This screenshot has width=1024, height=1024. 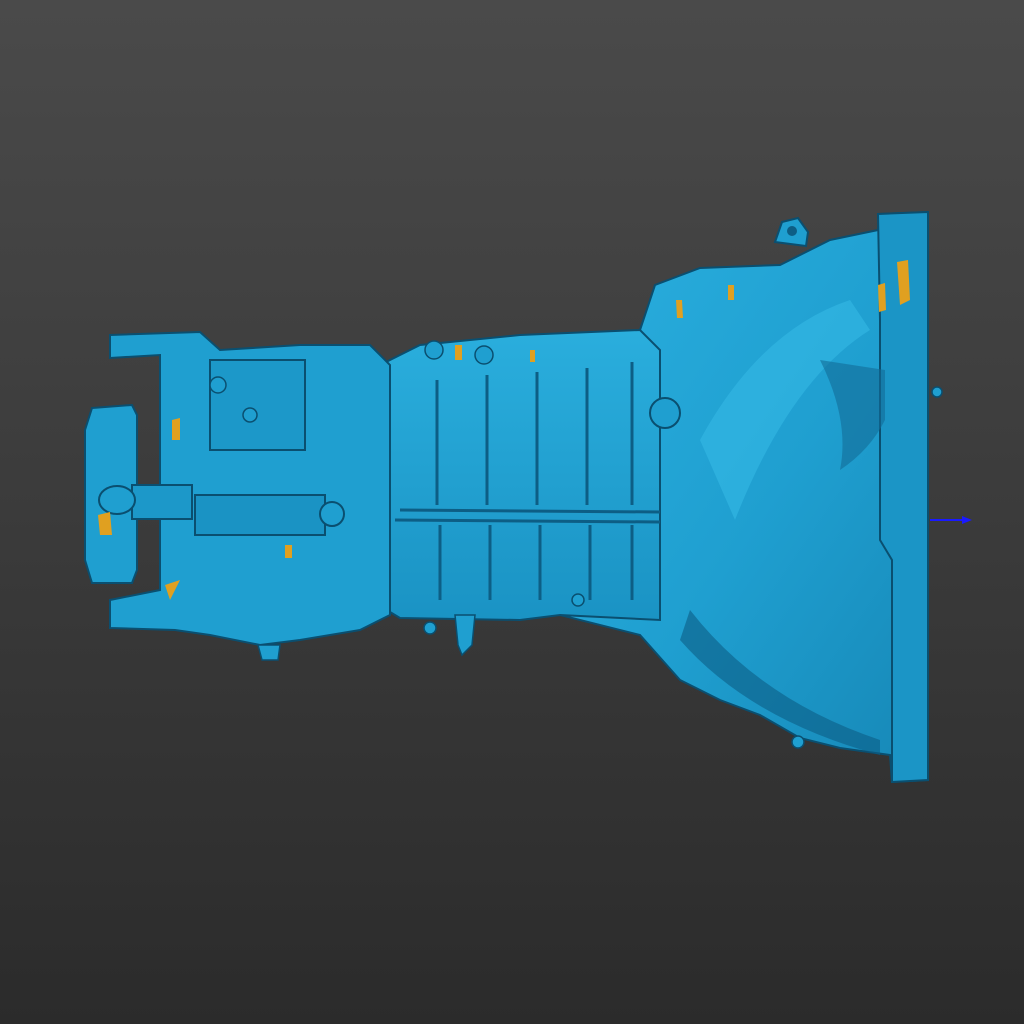 What do you see at coordinates (515, 475) in the screenshot?
I see `main-case` at bounding box center [515, 475].